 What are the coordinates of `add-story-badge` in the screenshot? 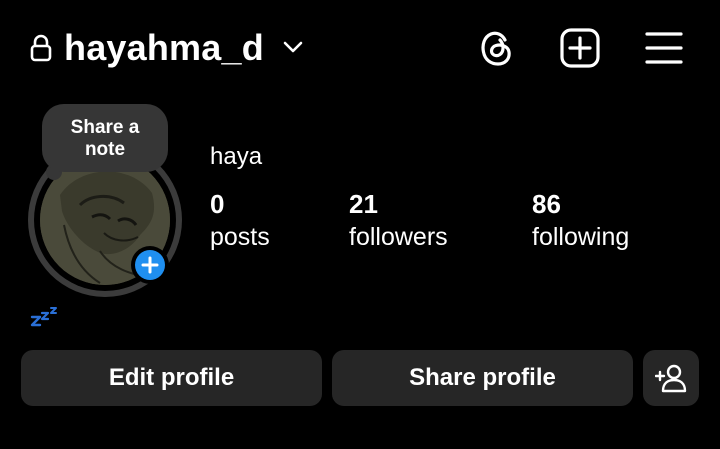 It's located at (150, 265).